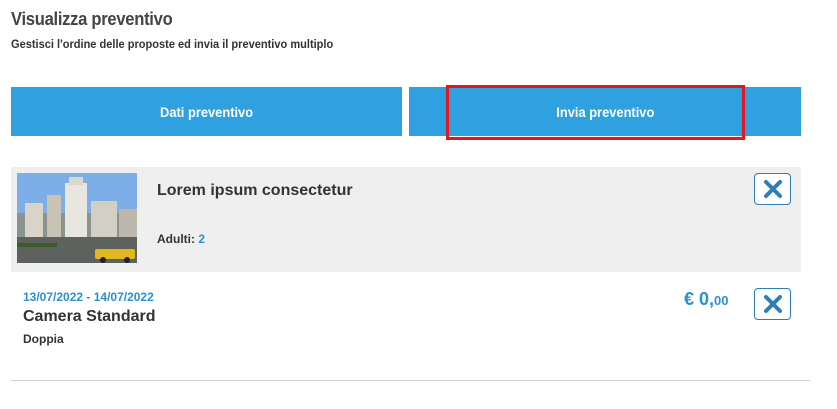 This screenshot has height=409, width=837. Describe the element at coordinates (43, 339) in the screenshot. I see `room-type: Doppia` at that location.